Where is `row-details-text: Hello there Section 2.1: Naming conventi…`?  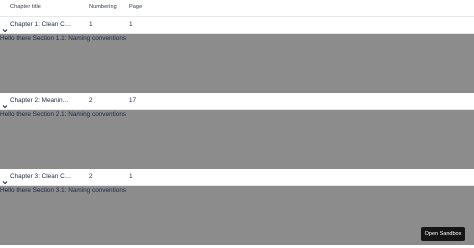 row-details-text: Hello there Section 2.1: Naming conventi… is located at coordinates (63, 114).